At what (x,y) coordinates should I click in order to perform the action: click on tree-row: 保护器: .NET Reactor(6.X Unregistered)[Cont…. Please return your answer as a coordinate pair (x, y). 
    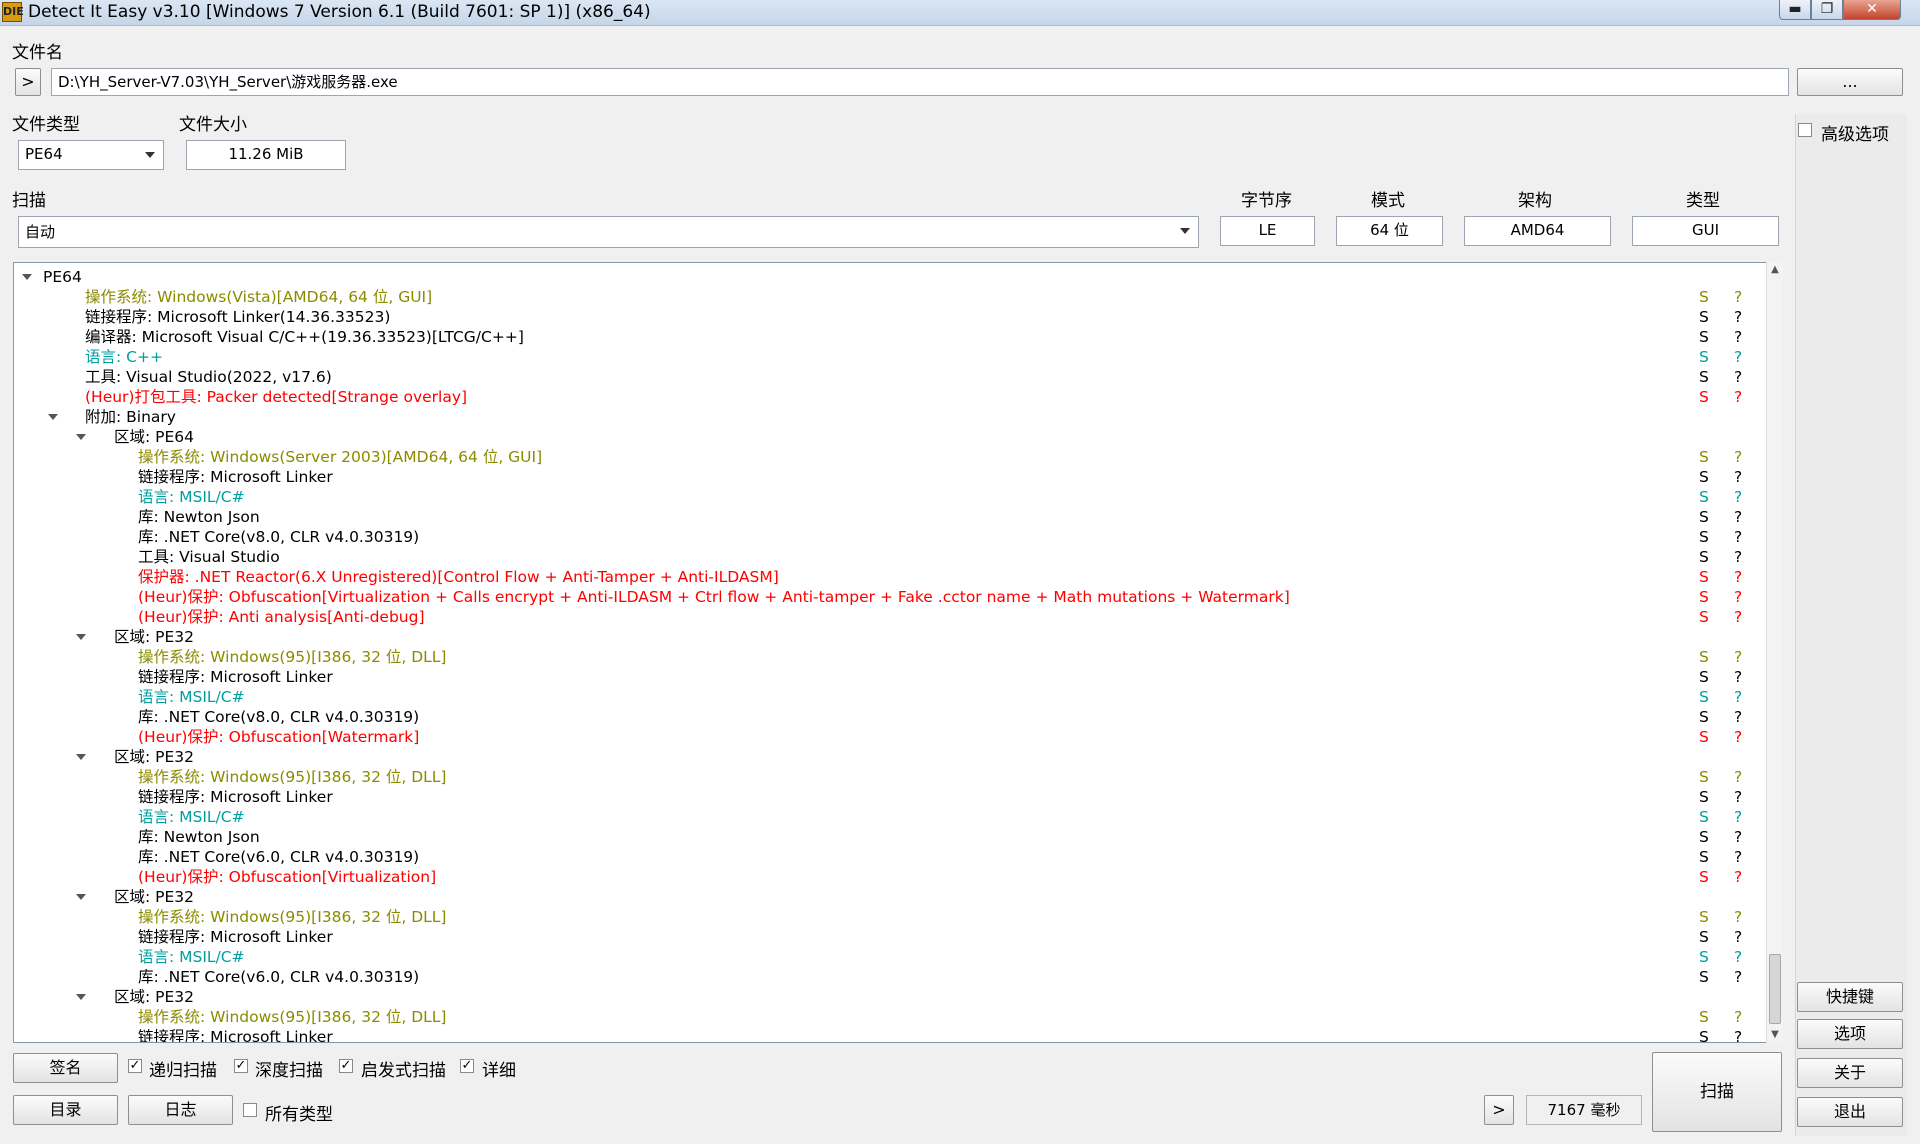
    Looking at the image, I should click on (886, 577).